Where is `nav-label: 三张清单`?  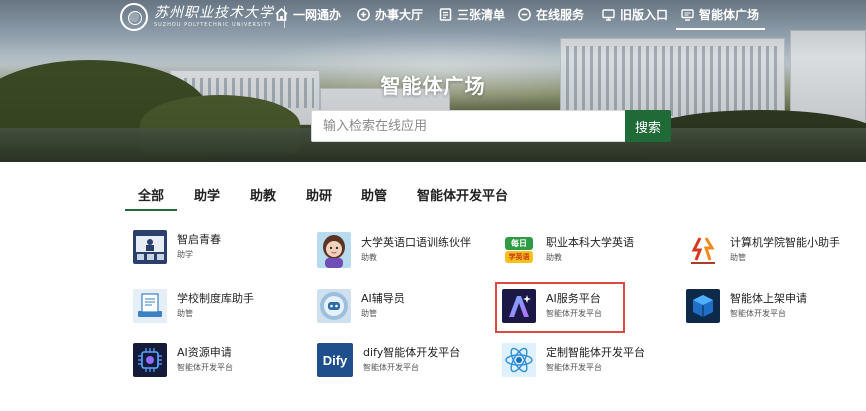 nav-label: 三张清单 is located at coordinates (481, 14).